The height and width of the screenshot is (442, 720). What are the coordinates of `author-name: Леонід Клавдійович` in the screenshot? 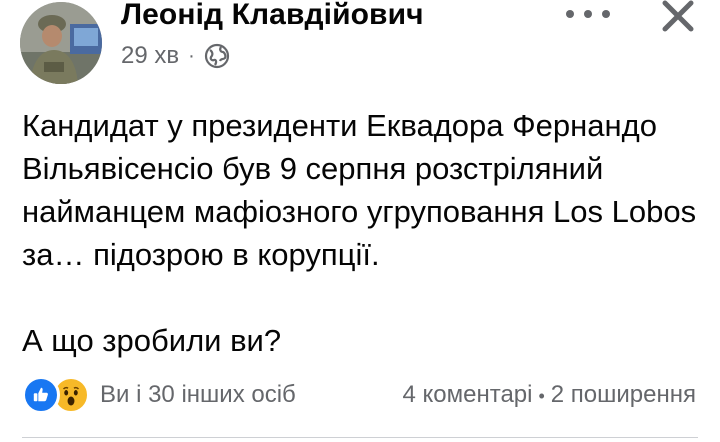 It's located at (272, 16).